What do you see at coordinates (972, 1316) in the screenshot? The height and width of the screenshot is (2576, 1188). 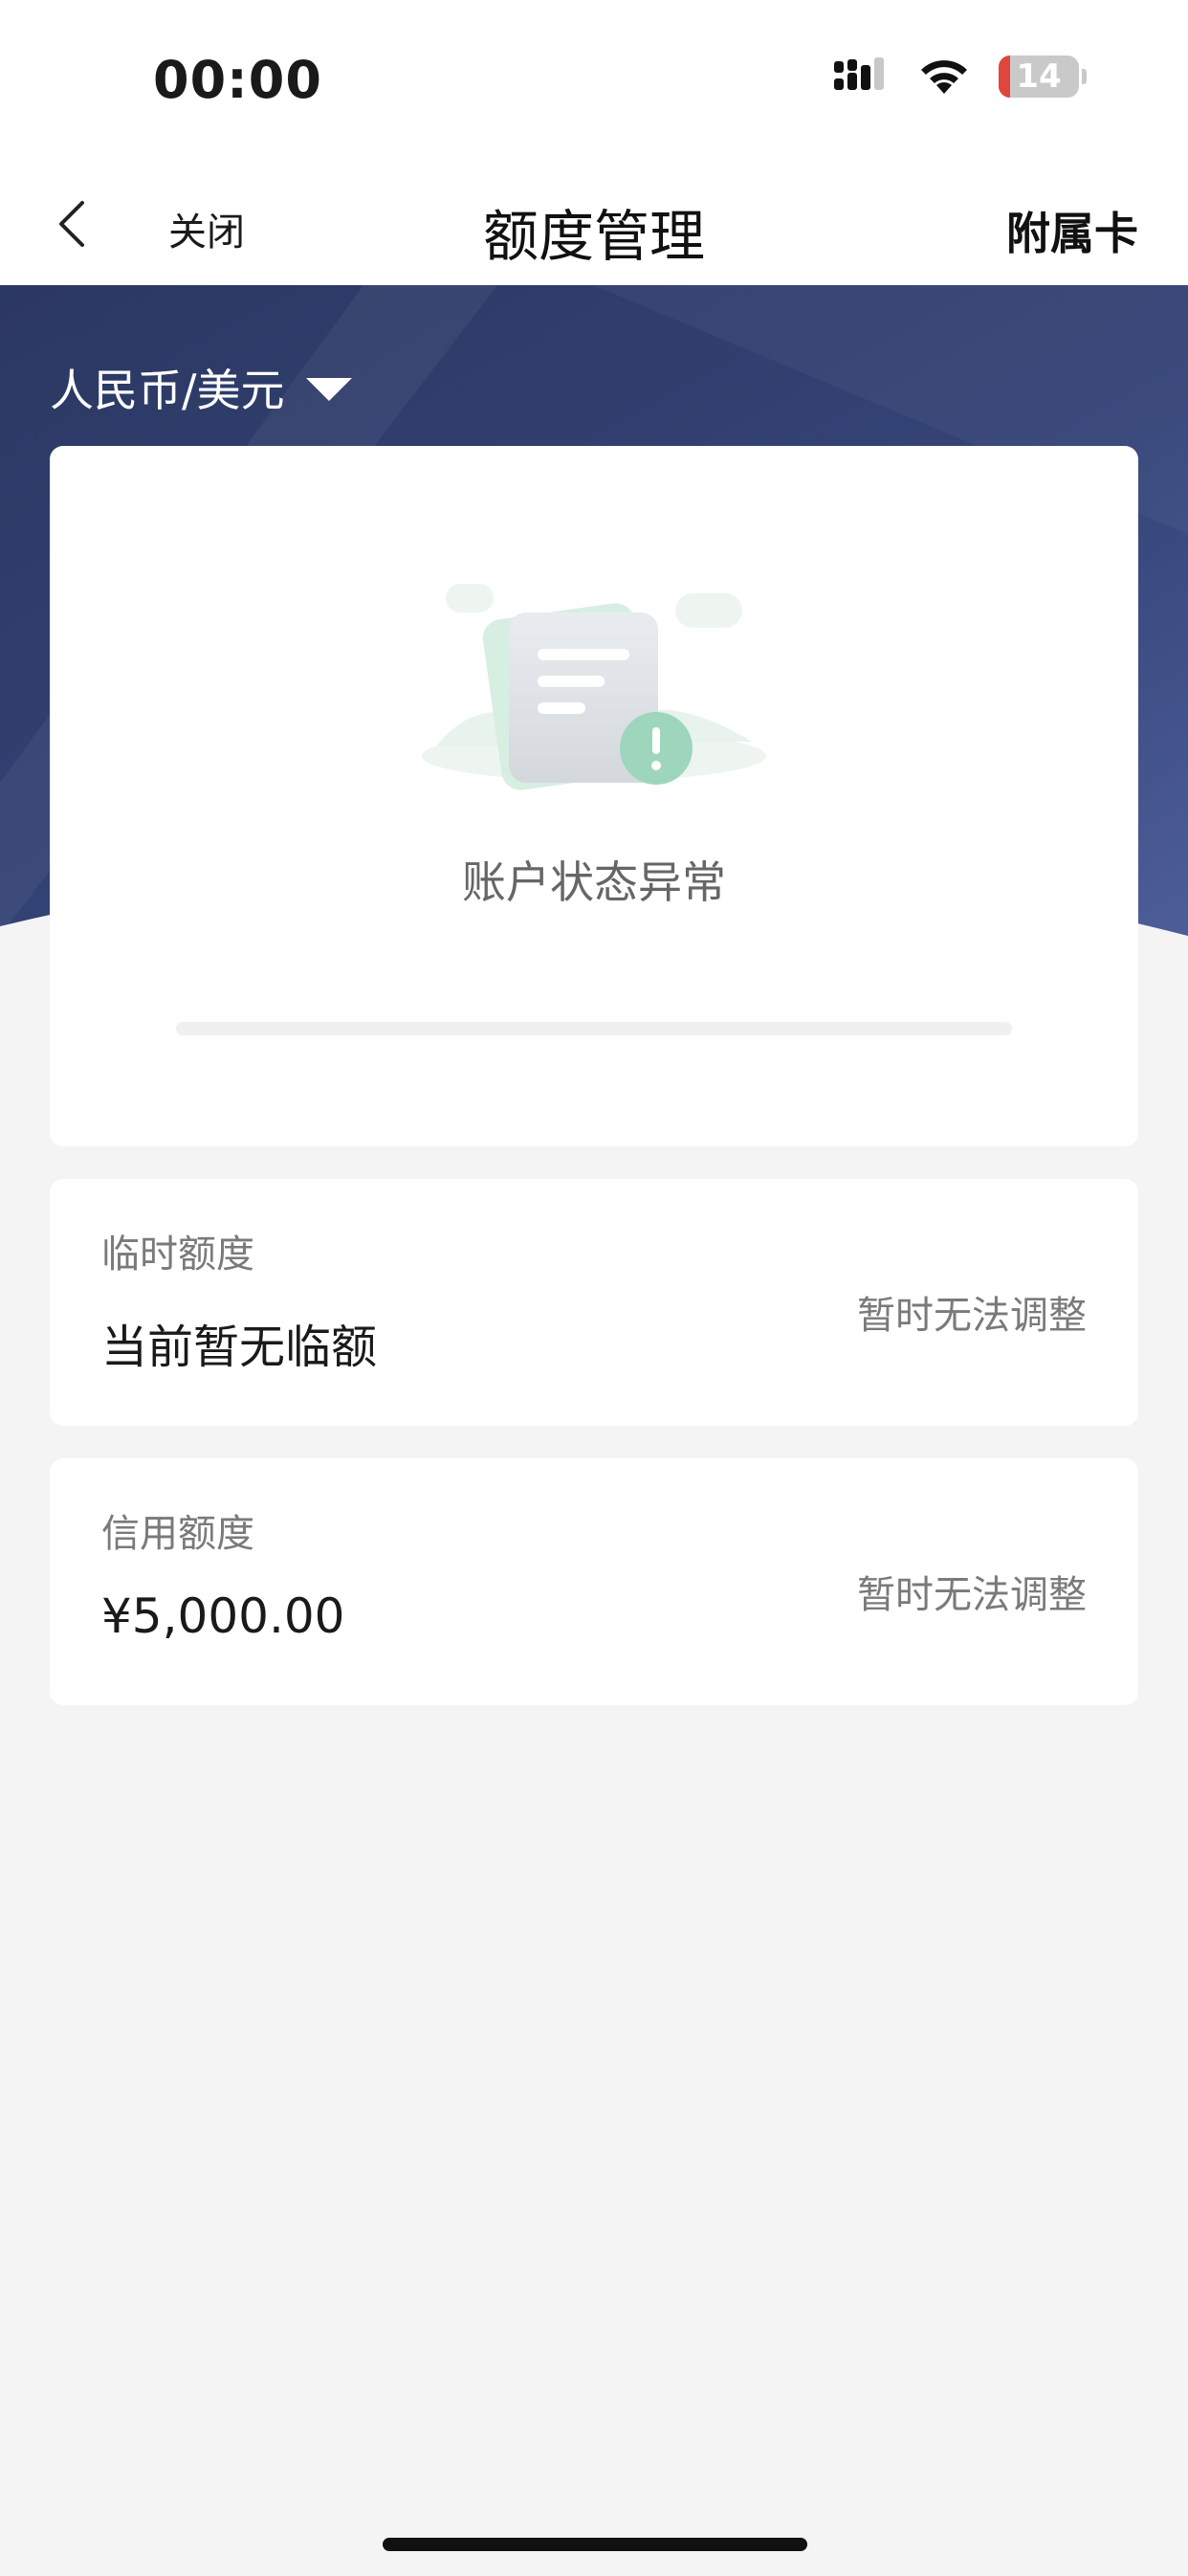 I see `temporary-limit-action: 暂时无法调整` at bounding box center [972, 1316].